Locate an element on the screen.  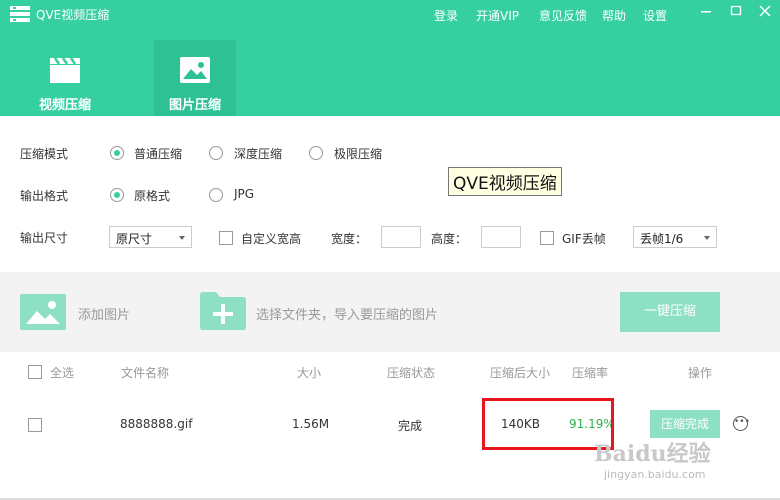
th-rate: 压缩率 is located at coordinates (590, 373).